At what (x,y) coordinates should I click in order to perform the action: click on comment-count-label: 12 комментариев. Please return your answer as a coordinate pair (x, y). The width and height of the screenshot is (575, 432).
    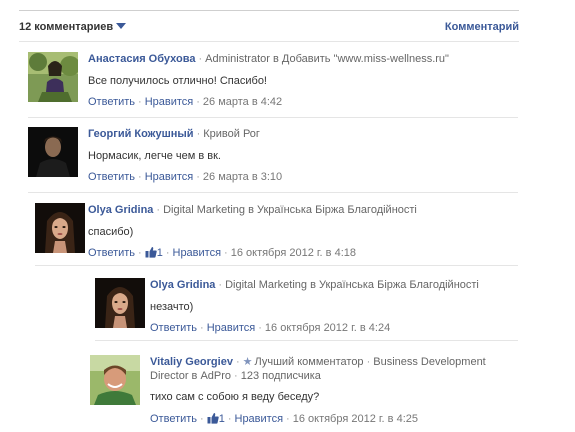
    Looking at the image, I should click on (66, 27).